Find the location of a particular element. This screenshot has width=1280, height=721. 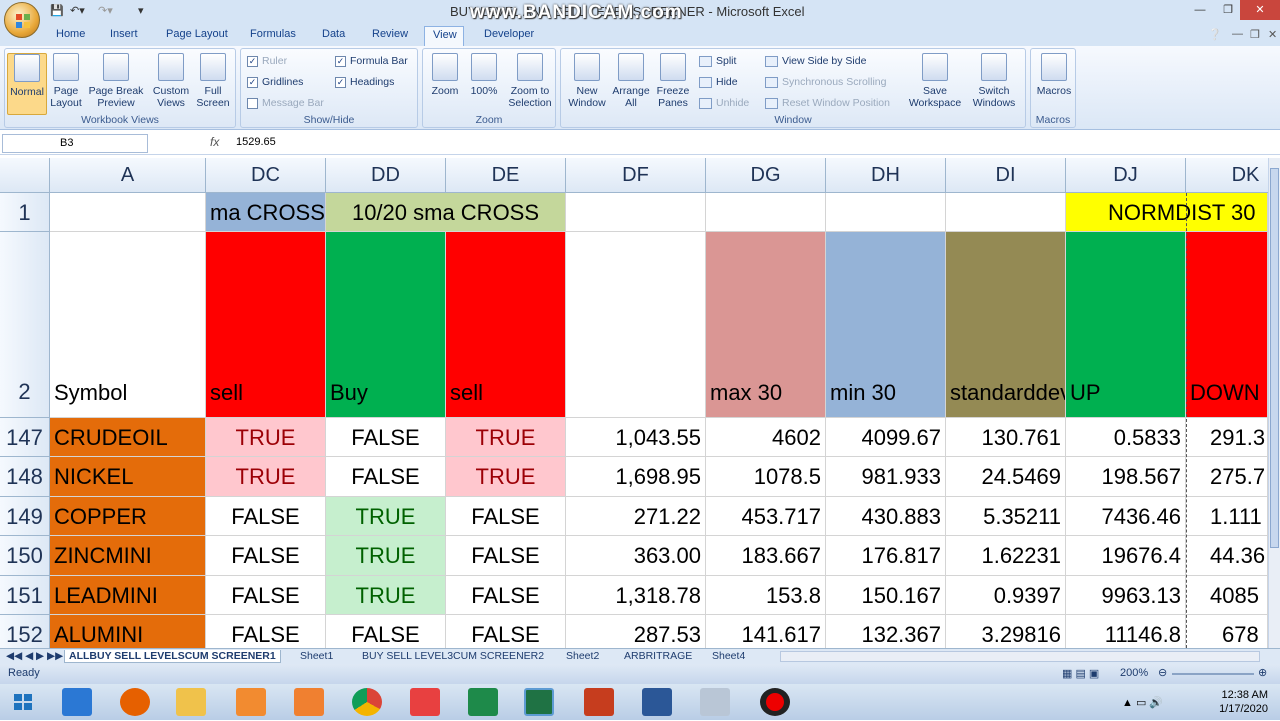

page-break-preview-button: Page Break Preview is located at coordinates (116, 81).